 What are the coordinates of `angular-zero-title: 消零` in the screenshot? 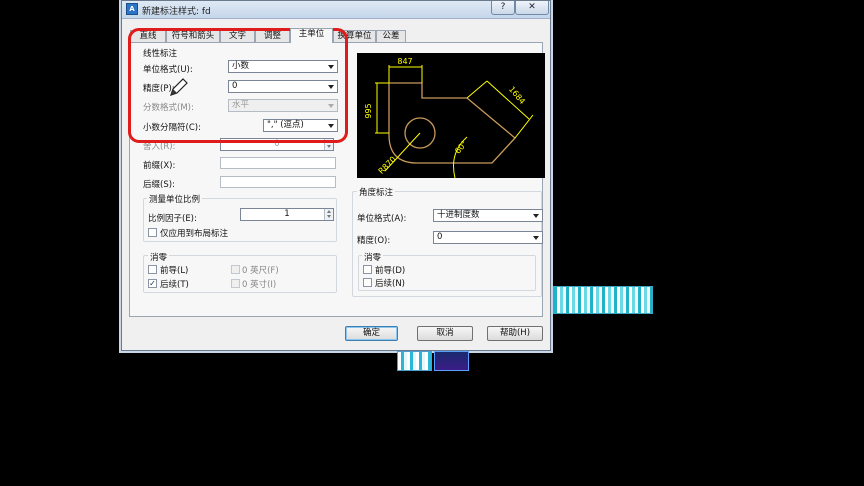 It's located at (373, 257).